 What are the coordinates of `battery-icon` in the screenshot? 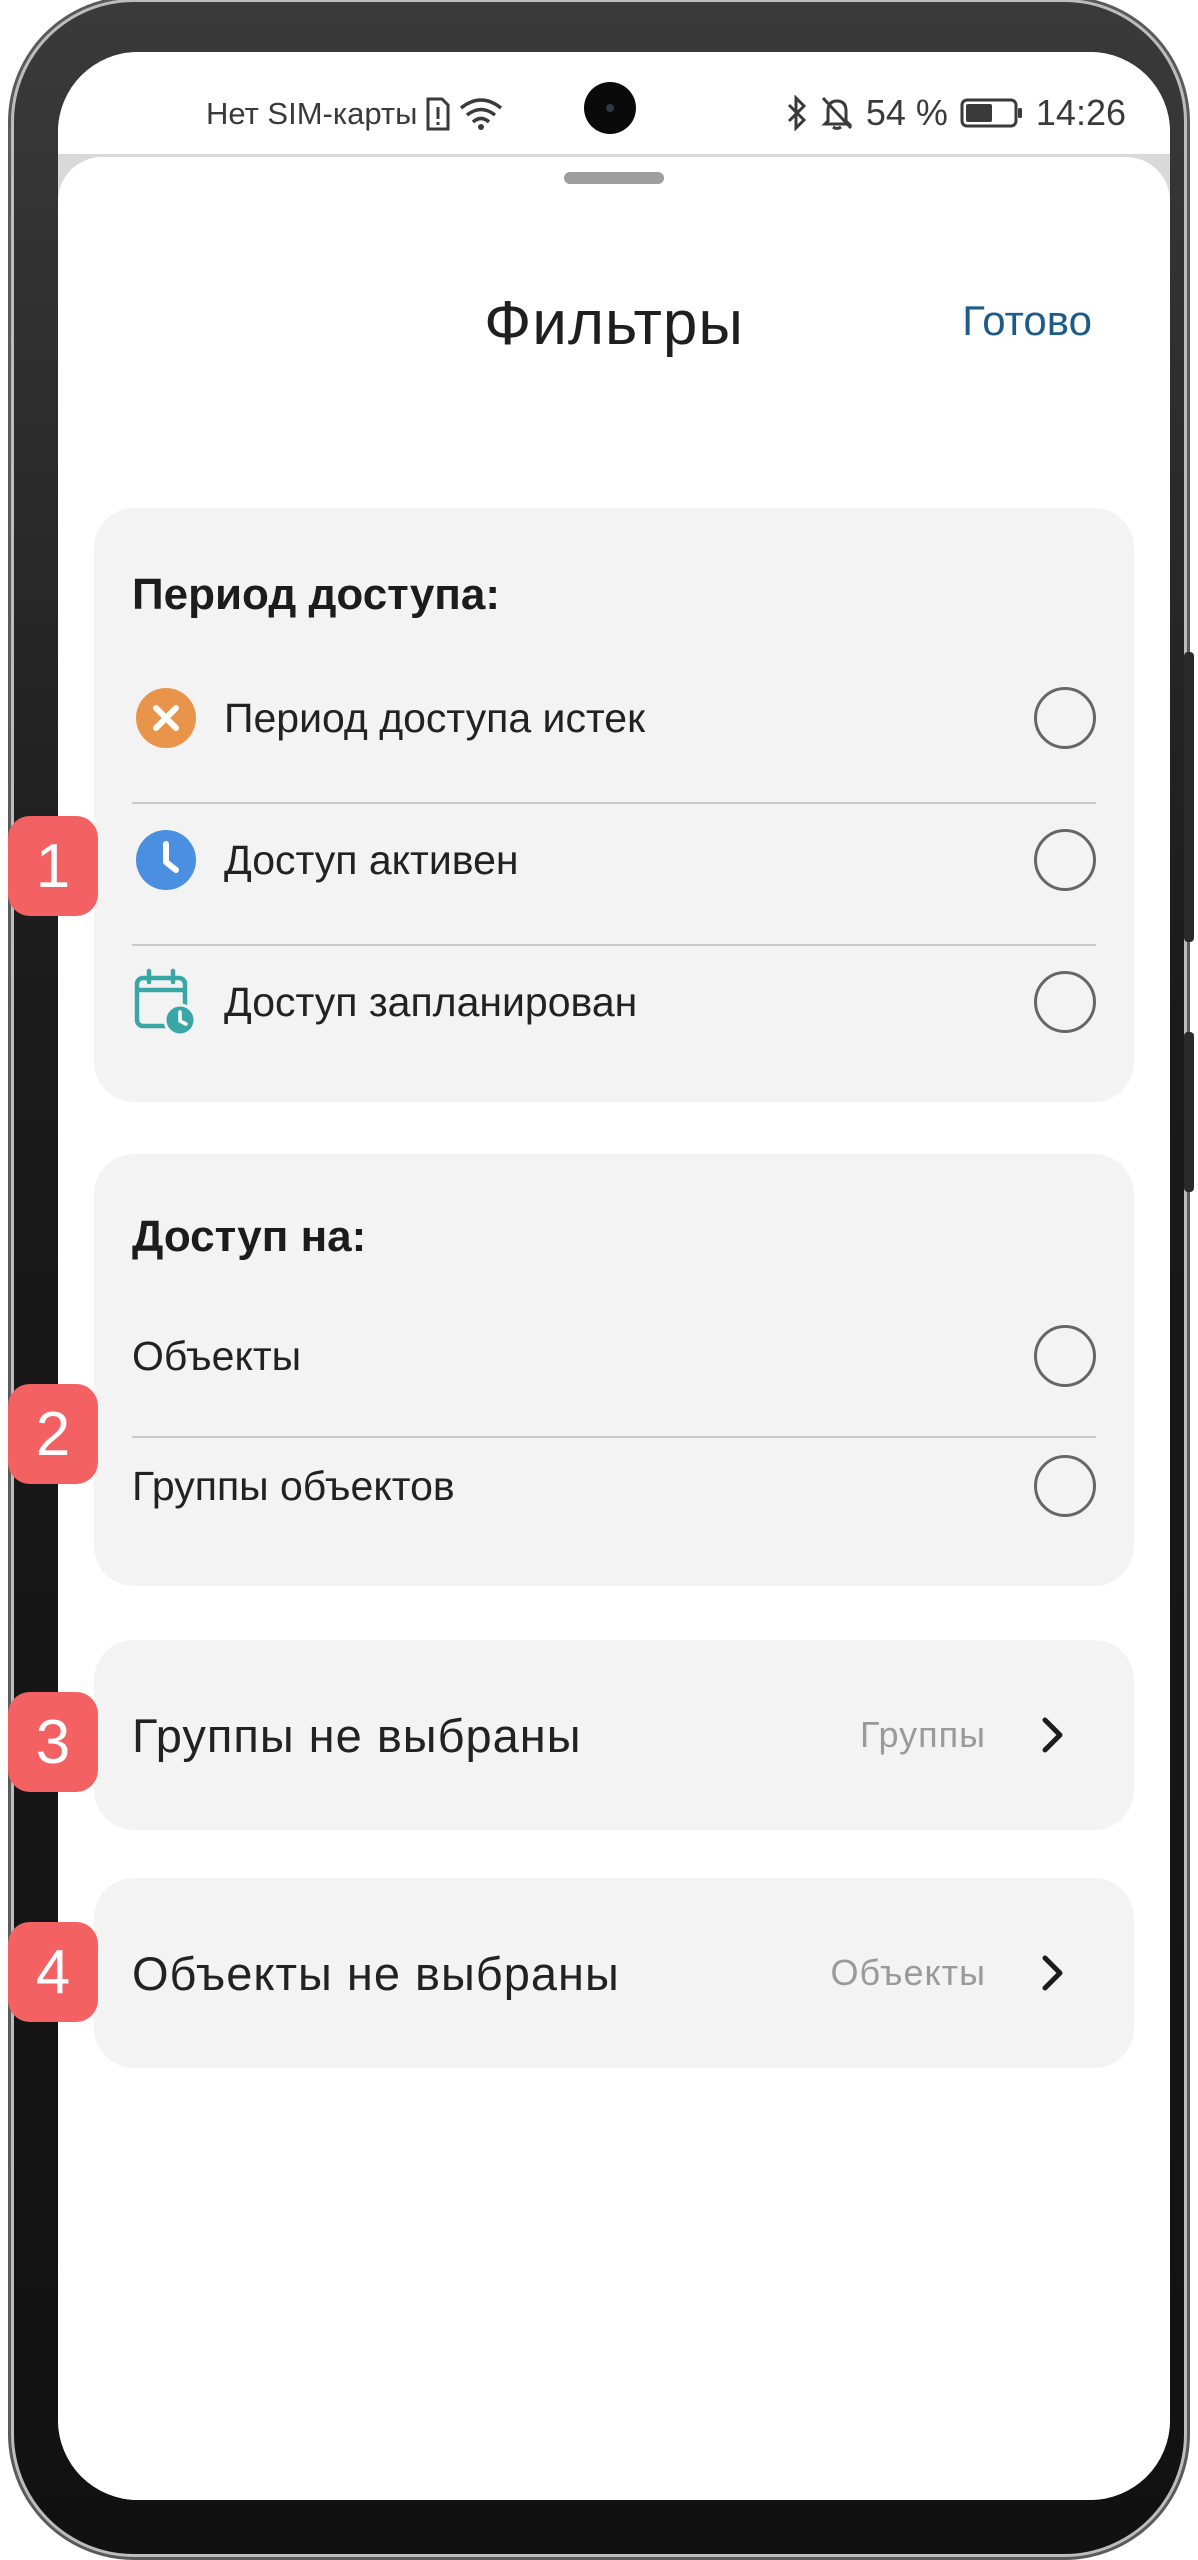 It's located at (991, 113).